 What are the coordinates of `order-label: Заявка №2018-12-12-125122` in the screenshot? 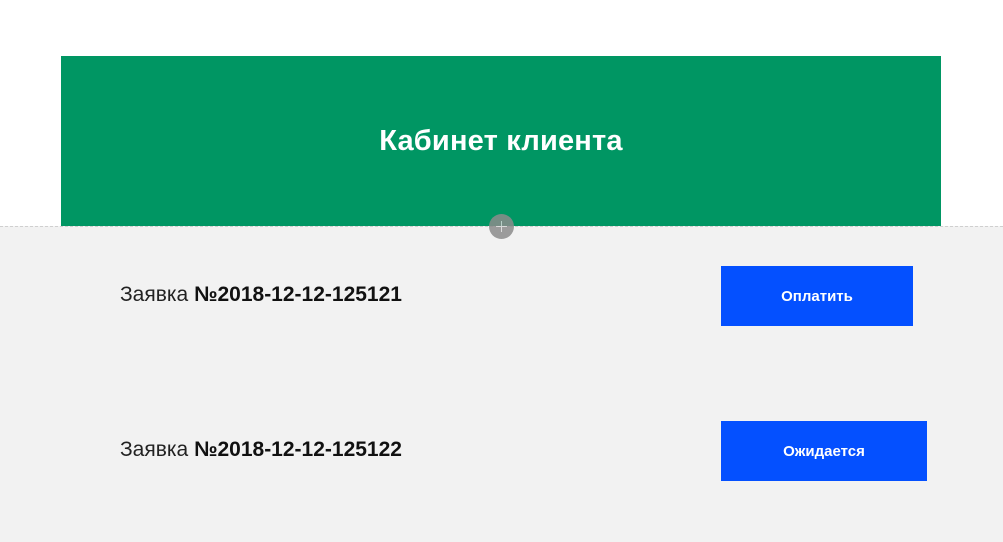 It's located at (261, 450).